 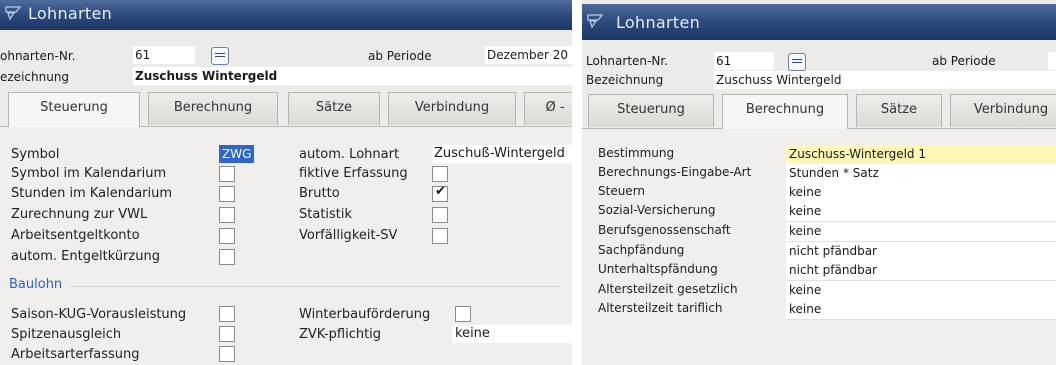 I want to click on section-baulohn: Baulohn, so click(x=36, y=284).